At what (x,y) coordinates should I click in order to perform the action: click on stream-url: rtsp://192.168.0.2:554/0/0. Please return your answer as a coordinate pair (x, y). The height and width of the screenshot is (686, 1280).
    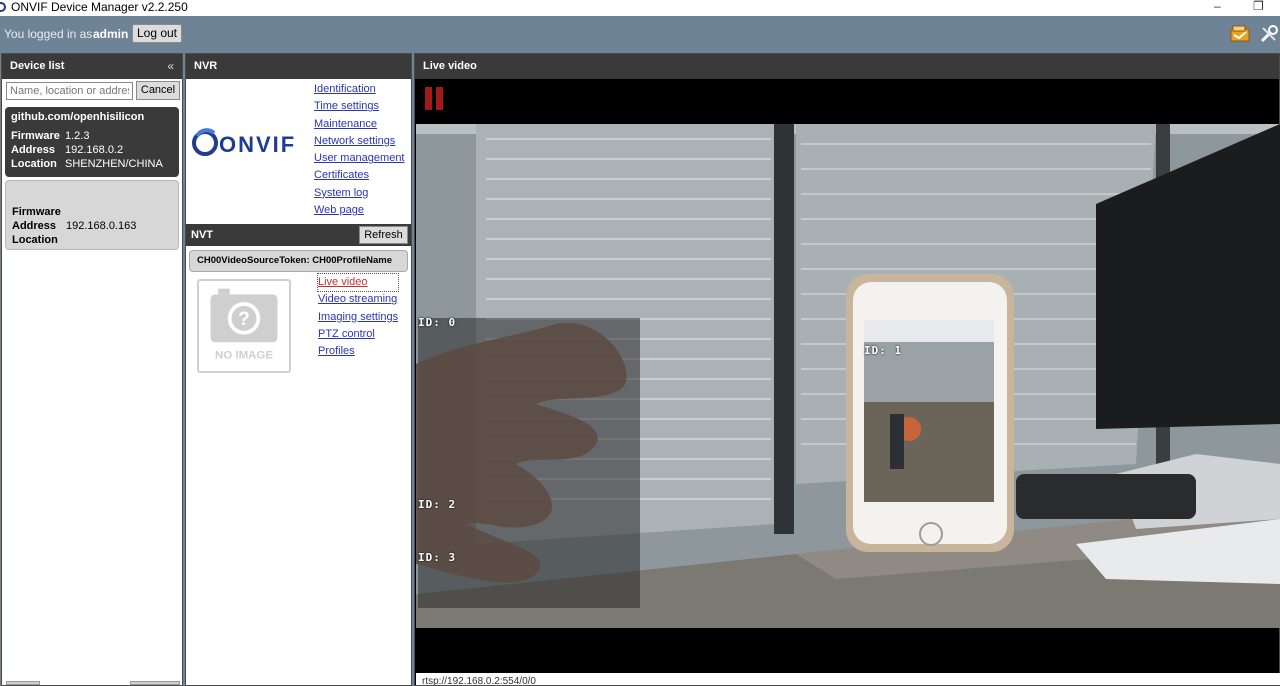
    Looking at the image, I should click on (848, 679).